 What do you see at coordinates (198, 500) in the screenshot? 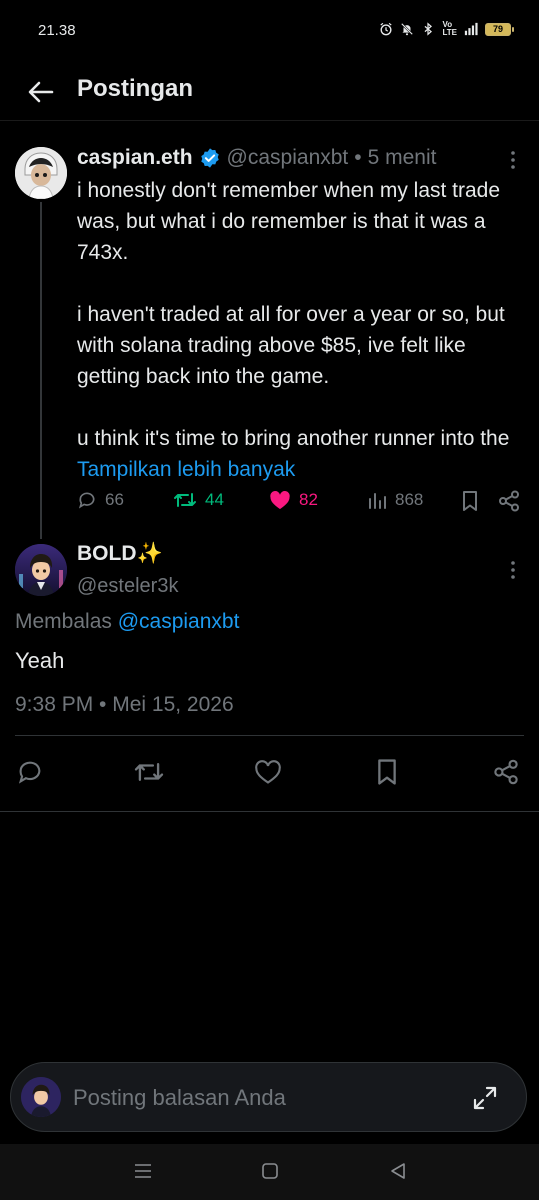
I see `repost-button: 44` at bounding box center [198, 500].